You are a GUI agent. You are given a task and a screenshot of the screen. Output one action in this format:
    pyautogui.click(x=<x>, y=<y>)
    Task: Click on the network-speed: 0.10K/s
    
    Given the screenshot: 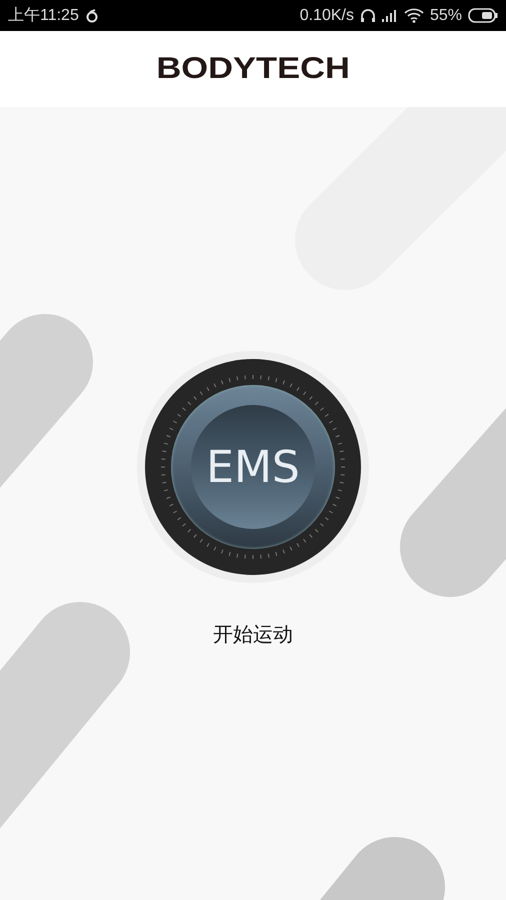 What is the action you would take?
    pyautogui.click(x=327, y=15)
    